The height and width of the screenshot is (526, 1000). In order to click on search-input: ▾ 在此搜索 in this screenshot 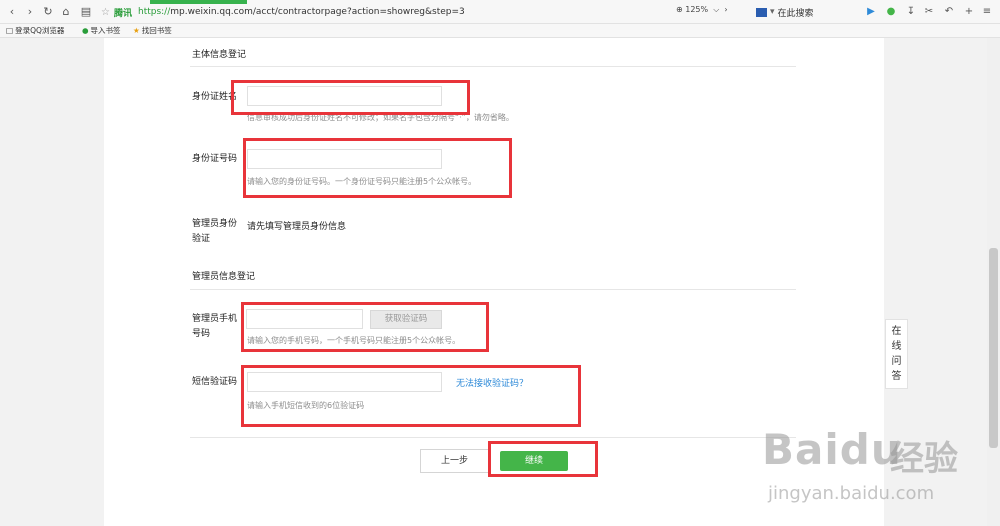, I will do `click(805, 12)`.